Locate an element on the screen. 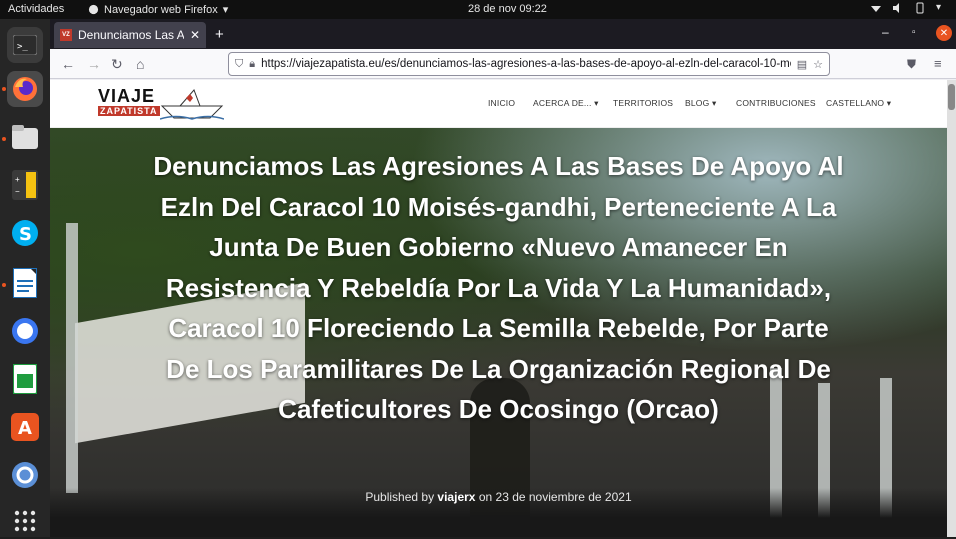  tab-title: Denunciamos Las Agresio is located at coordinates (131, 35).